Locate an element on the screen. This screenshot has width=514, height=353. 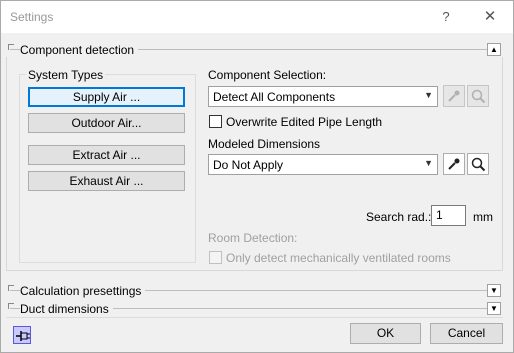
section-title: Component detection is located at coordinates (79, 50).